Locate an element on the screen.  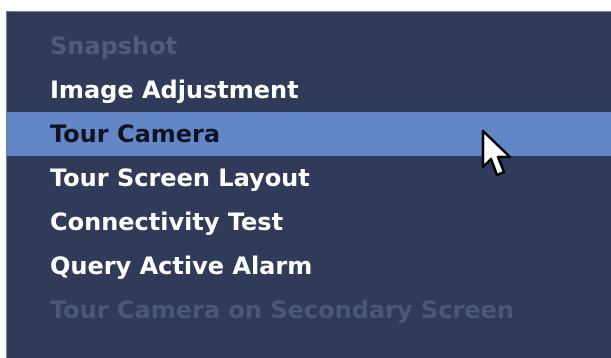
menu-item-tour-camera: Tour Camera is located at coordinates (309, 134).